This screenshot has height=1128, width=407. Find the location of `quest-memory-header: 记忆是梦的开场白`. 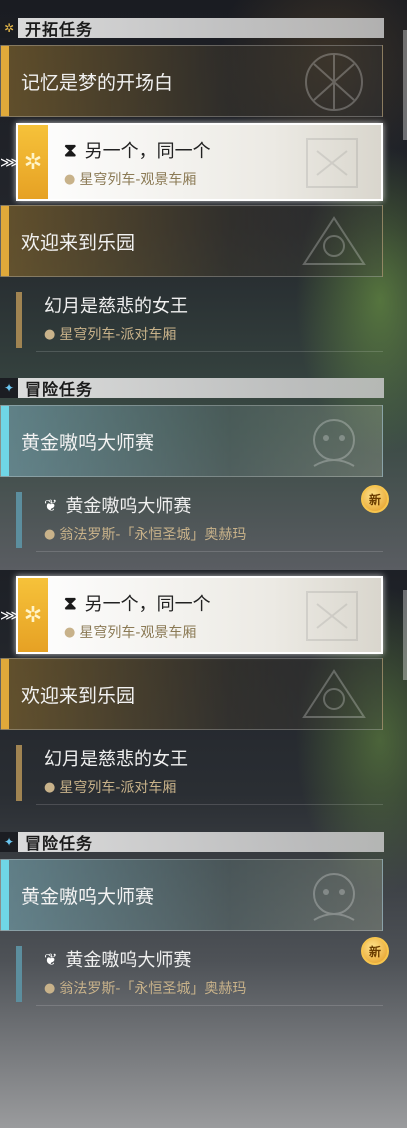

quest-memory-header: 记忆是梦的开场白 is located at coordinates (191, 81).